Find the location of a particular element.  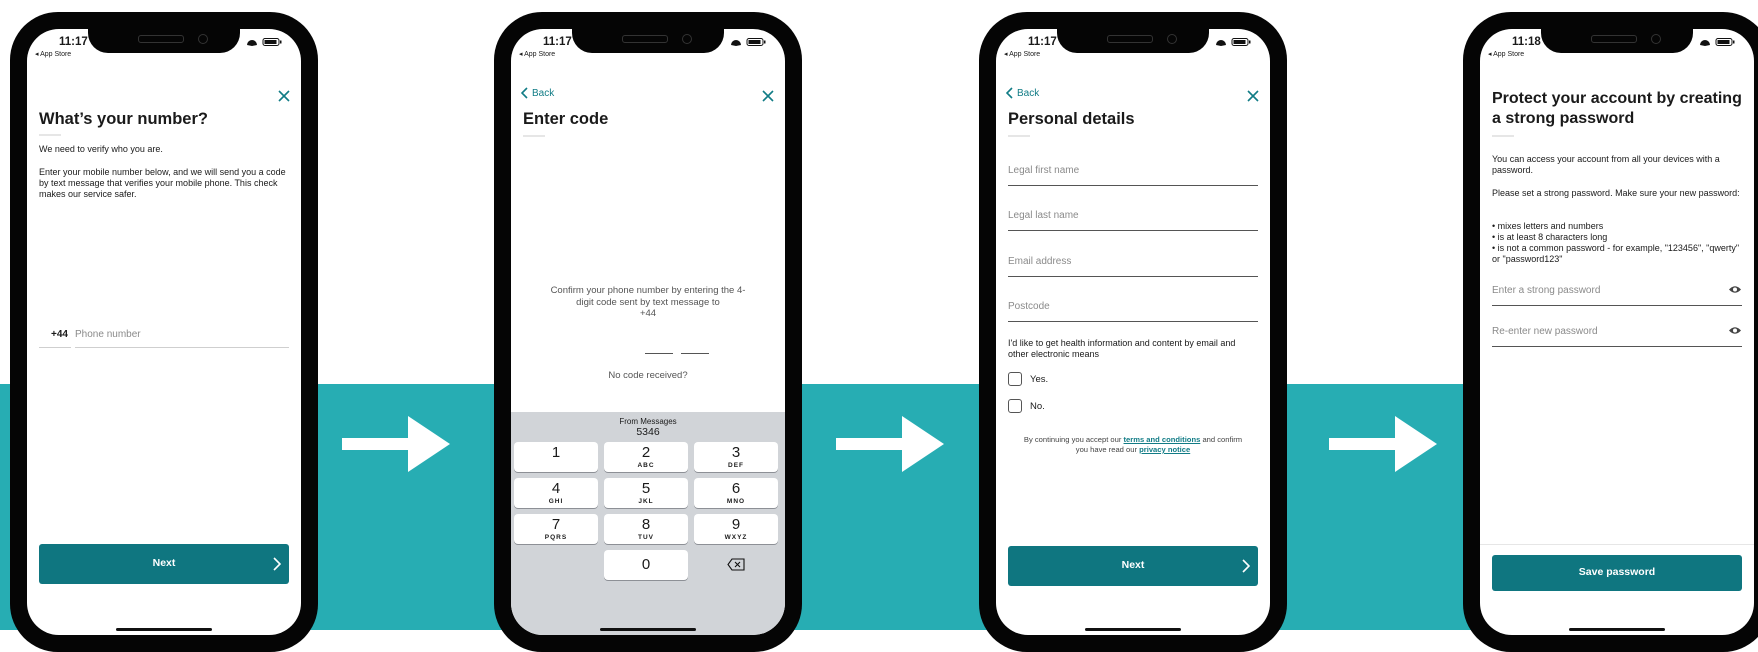

key-letters: ABC is located at coordinates (646, 465).